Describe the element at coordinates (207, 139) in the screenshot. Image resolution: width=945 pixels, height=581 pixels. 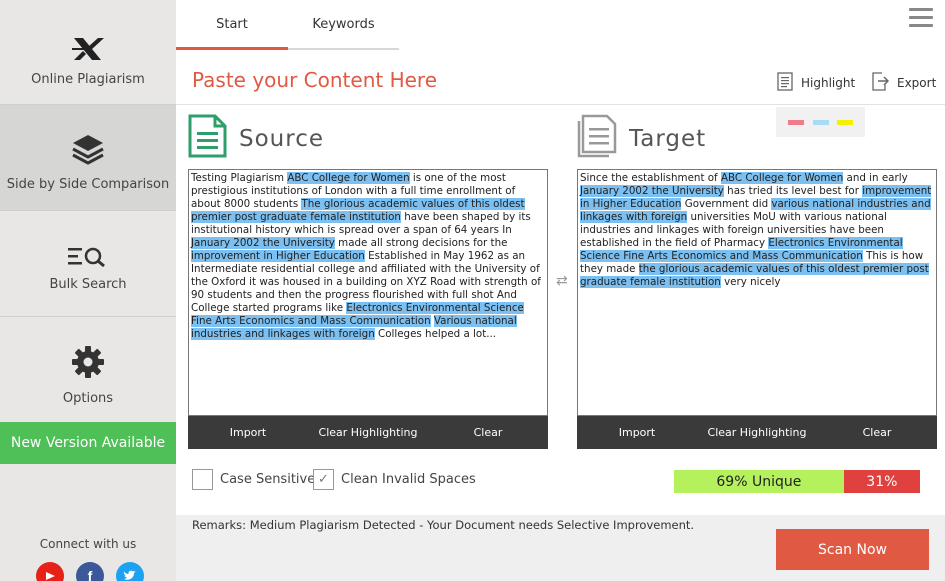
I see `source-document-icon` at that location.